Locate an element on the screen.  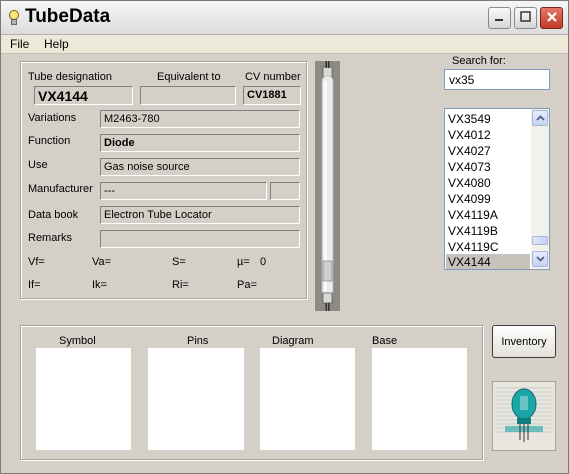
pa-label: Pa= is located at coordinates (247, 285).